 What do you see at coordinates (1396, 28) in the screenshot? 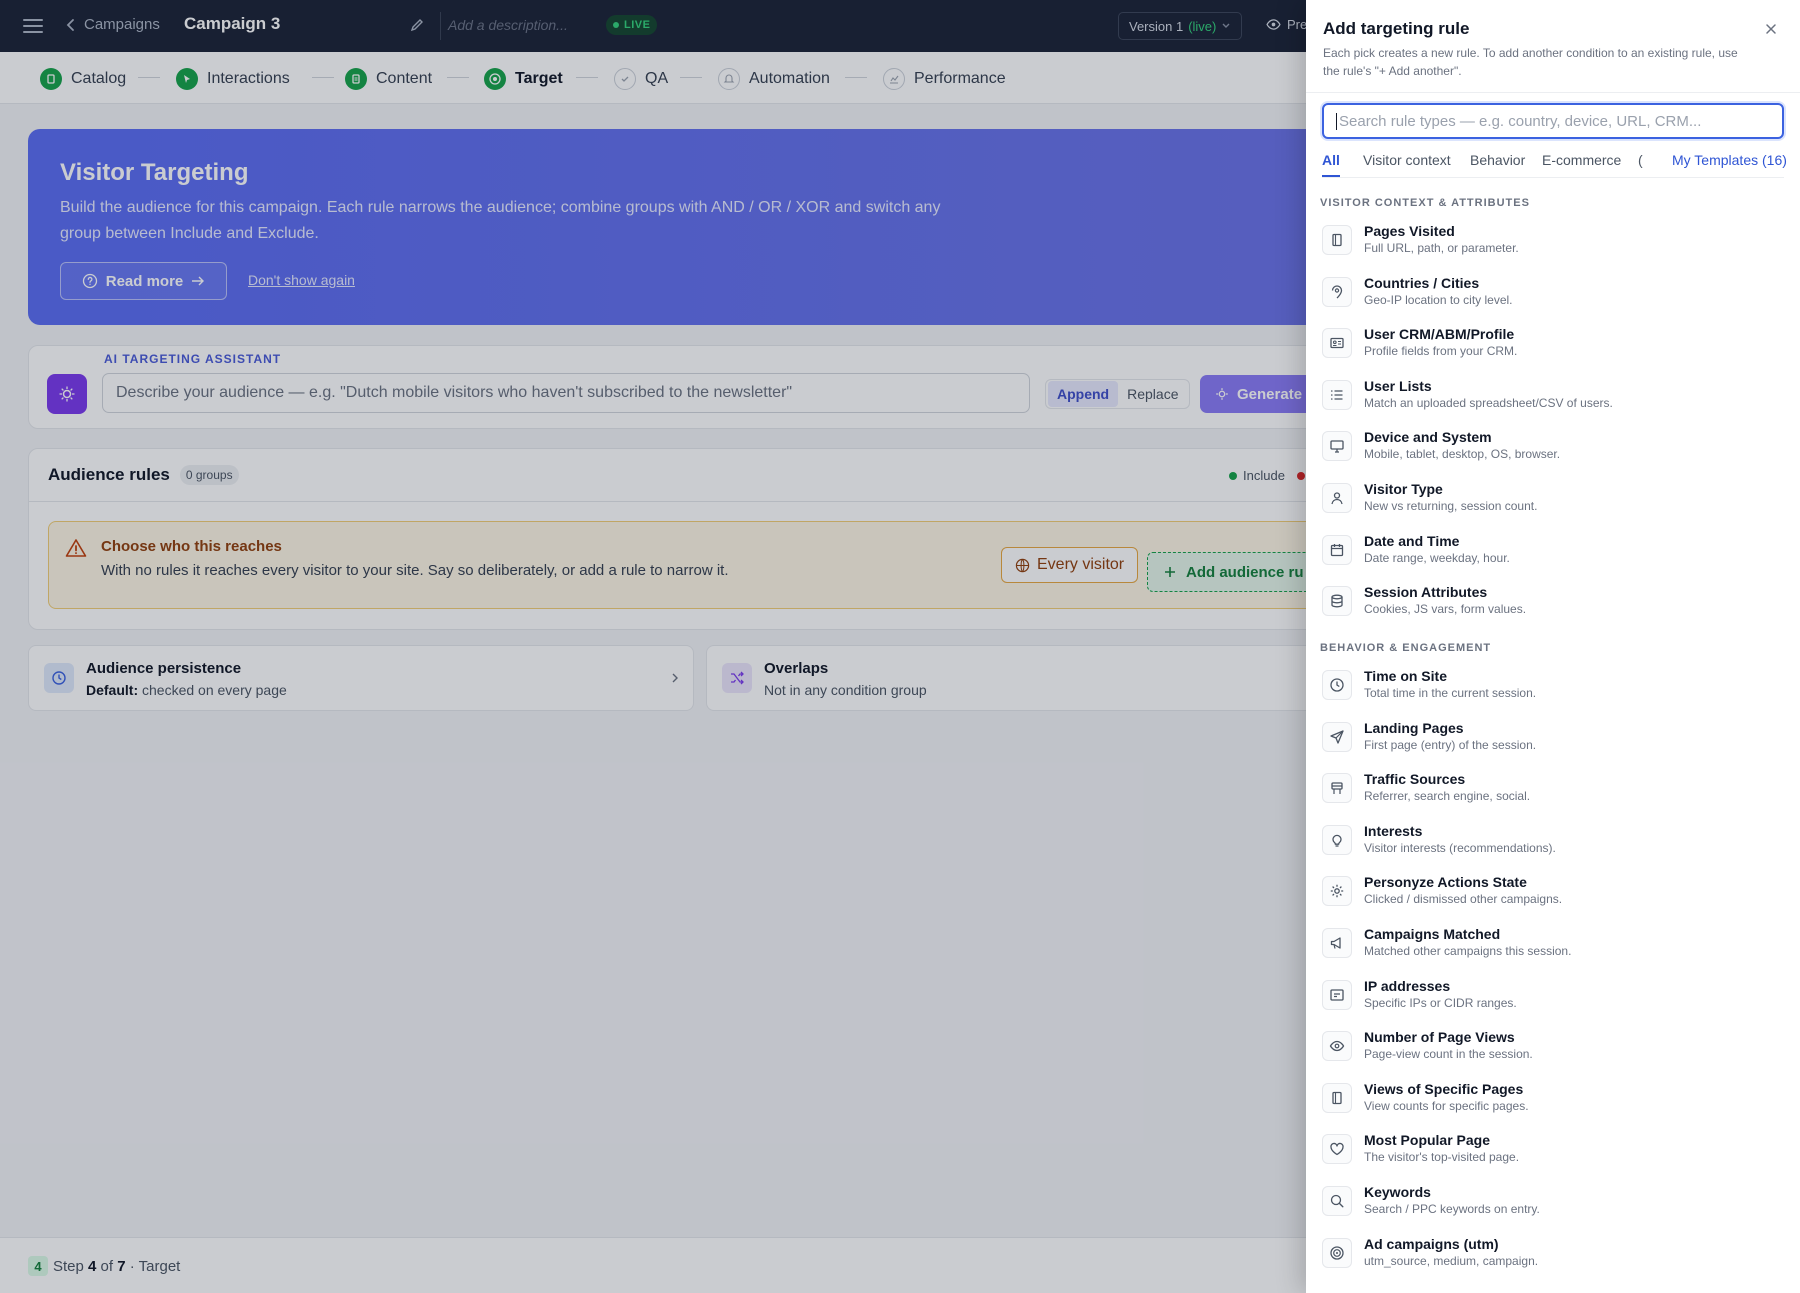
I see `panel-title: Add targeting rule` at bounding box center [1396, 28].